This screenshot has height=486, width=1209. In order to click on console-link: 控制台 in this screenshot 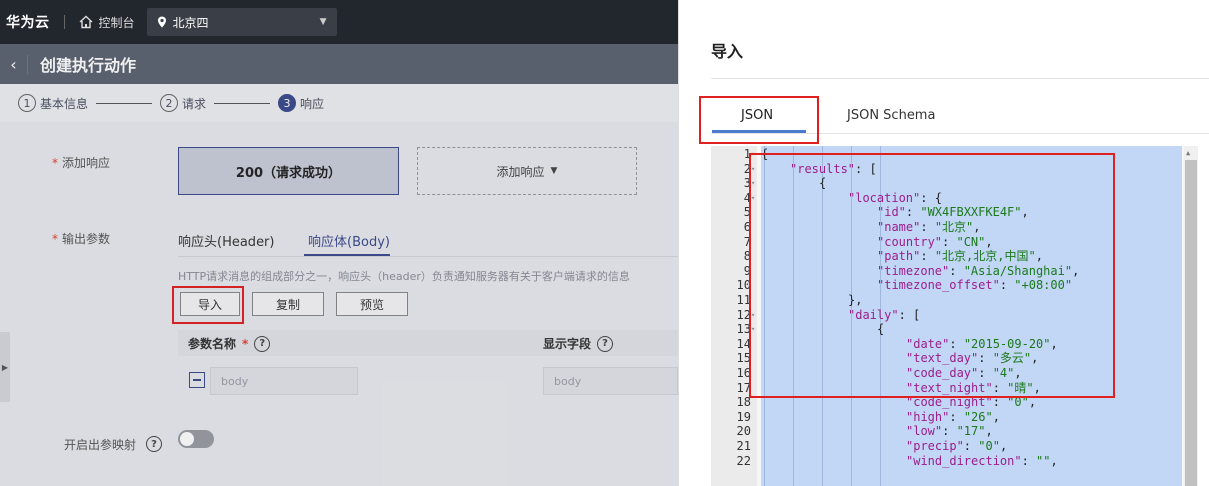, I will do `click(107, 22)`.